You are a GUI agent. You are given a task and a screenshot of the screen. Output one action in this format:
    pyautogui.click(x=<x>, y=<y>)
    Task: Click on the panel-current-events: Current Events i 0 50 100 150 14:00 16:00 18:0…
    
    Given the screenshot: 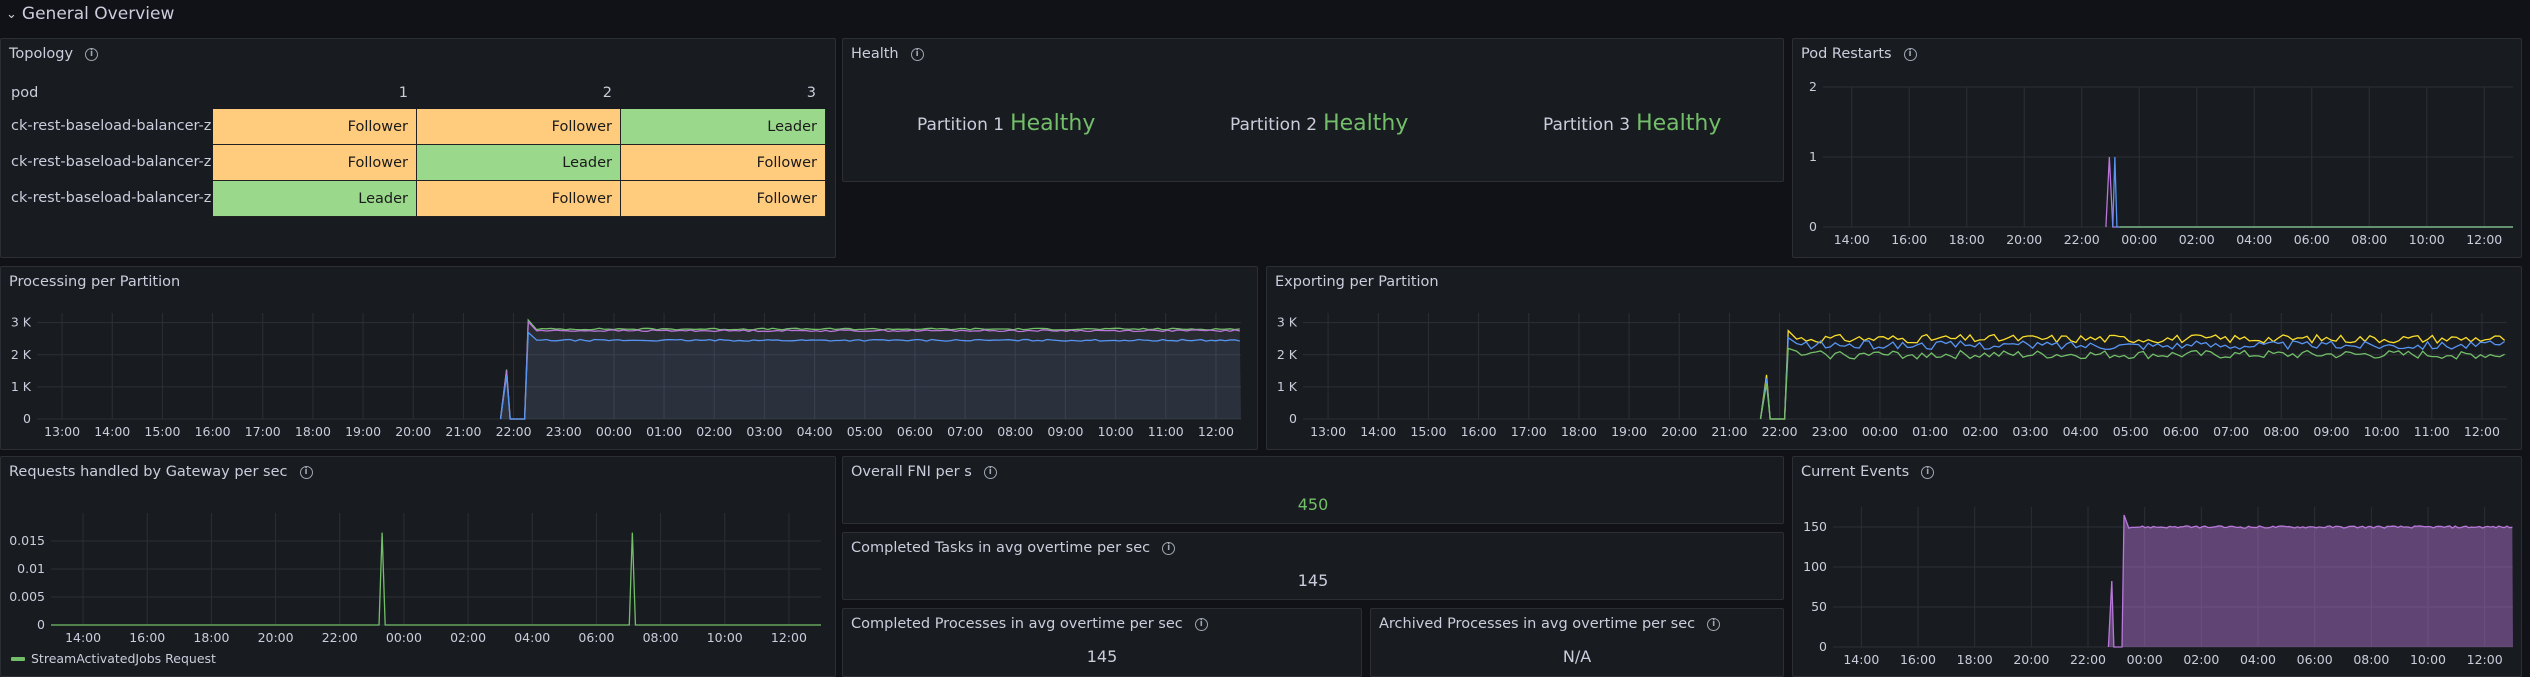 What is the action you would take?
    pyautogui.click(x=2157, y=566)
    